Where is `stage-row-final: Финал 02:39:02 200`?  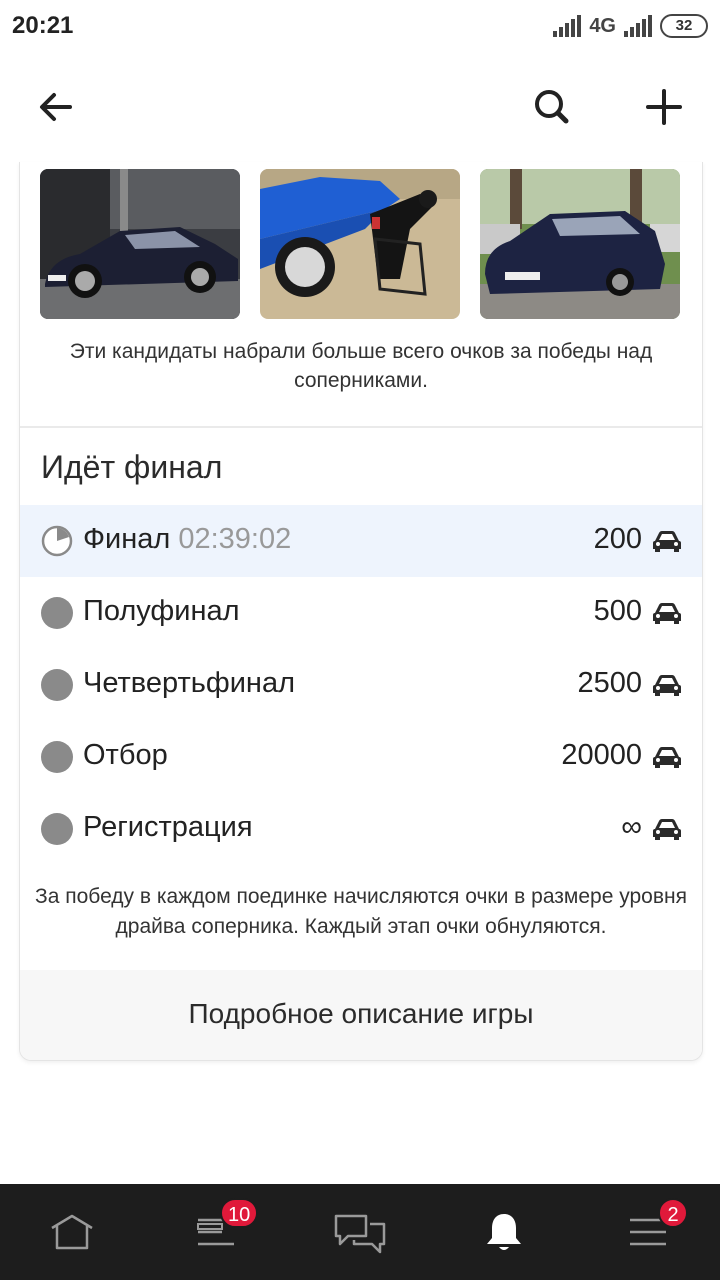
stage-row-final: Финал 02:39:02 200 is located at coordinates (361, 541).